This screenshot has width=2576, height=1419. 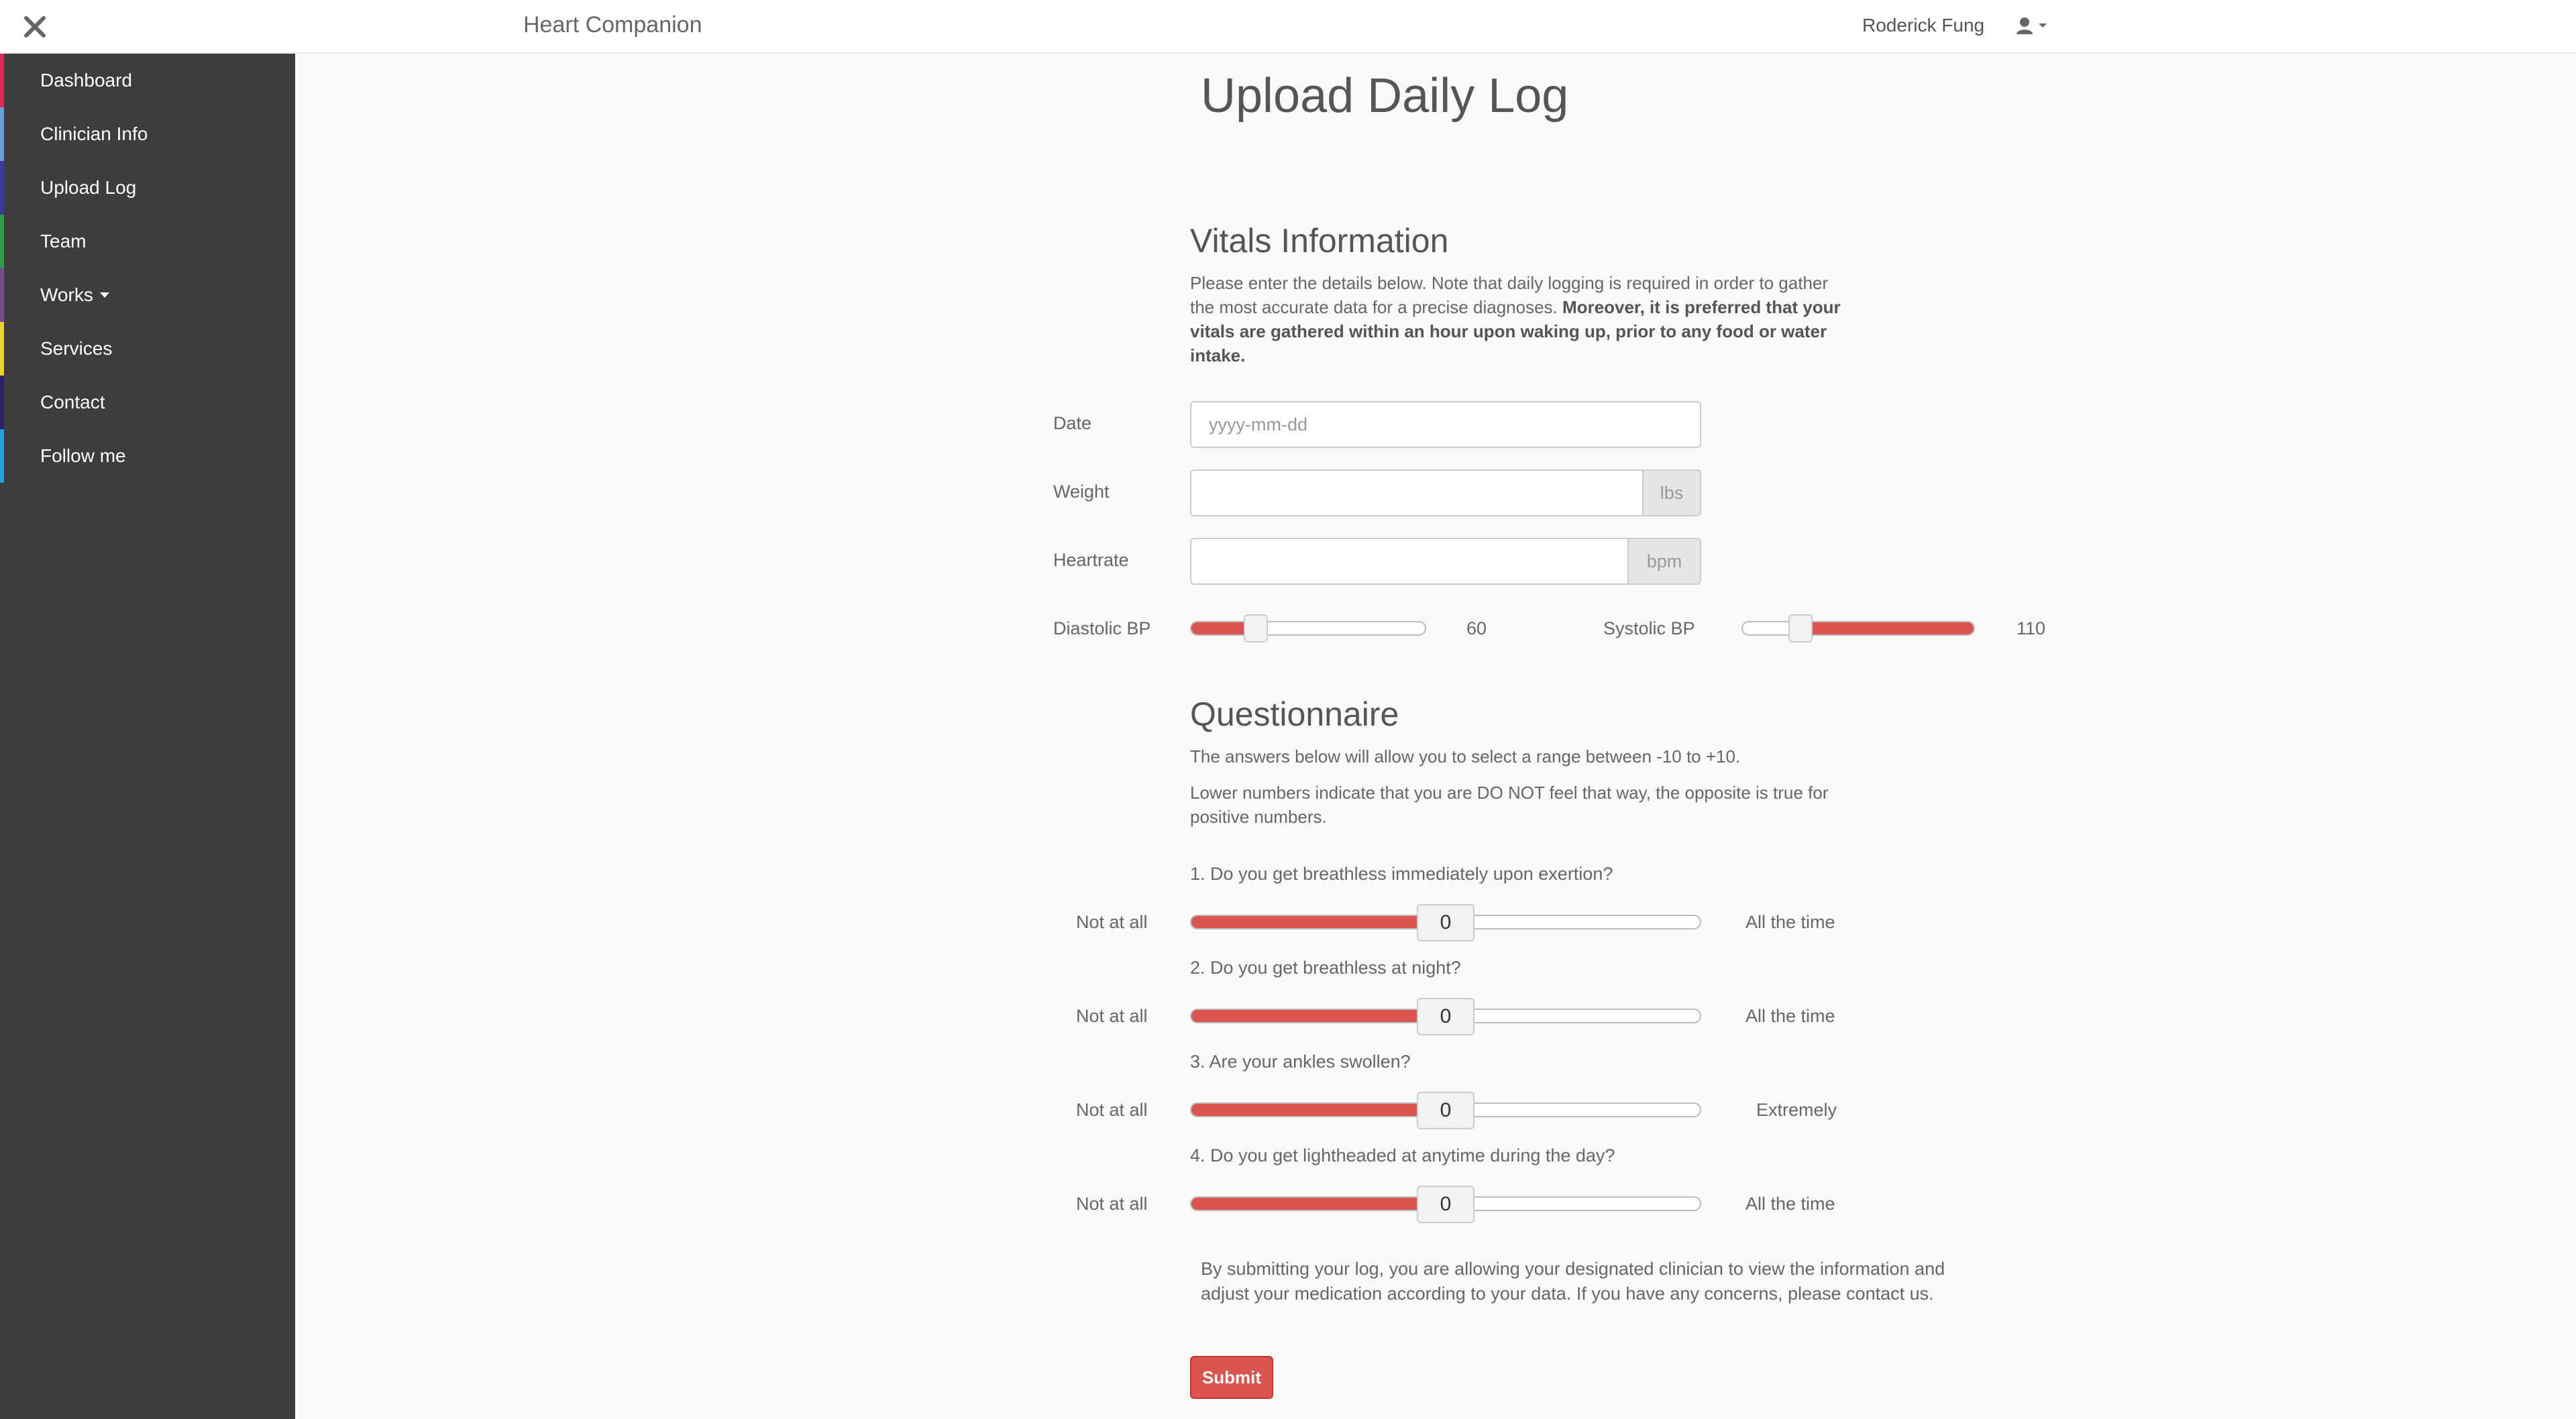 I want to click on sidebar-item-label: Dashboard, so click(x=86, y=81).